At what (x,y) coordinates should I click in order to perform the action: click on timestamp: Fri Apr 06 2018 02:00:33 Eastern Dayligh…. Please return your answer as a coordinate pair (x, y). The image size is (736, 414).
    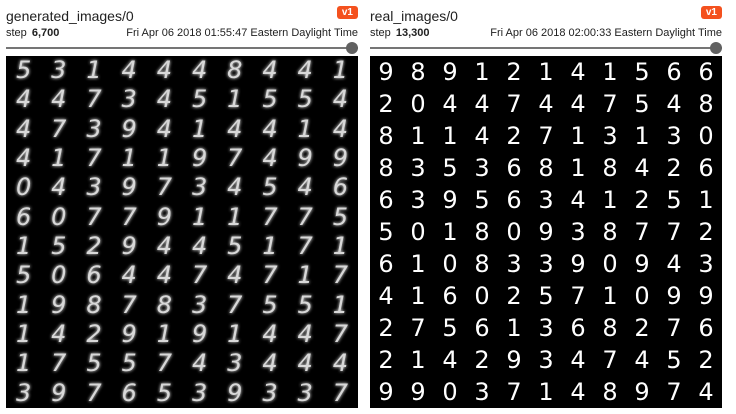
    Looking at the image, I should click on (606, 33).